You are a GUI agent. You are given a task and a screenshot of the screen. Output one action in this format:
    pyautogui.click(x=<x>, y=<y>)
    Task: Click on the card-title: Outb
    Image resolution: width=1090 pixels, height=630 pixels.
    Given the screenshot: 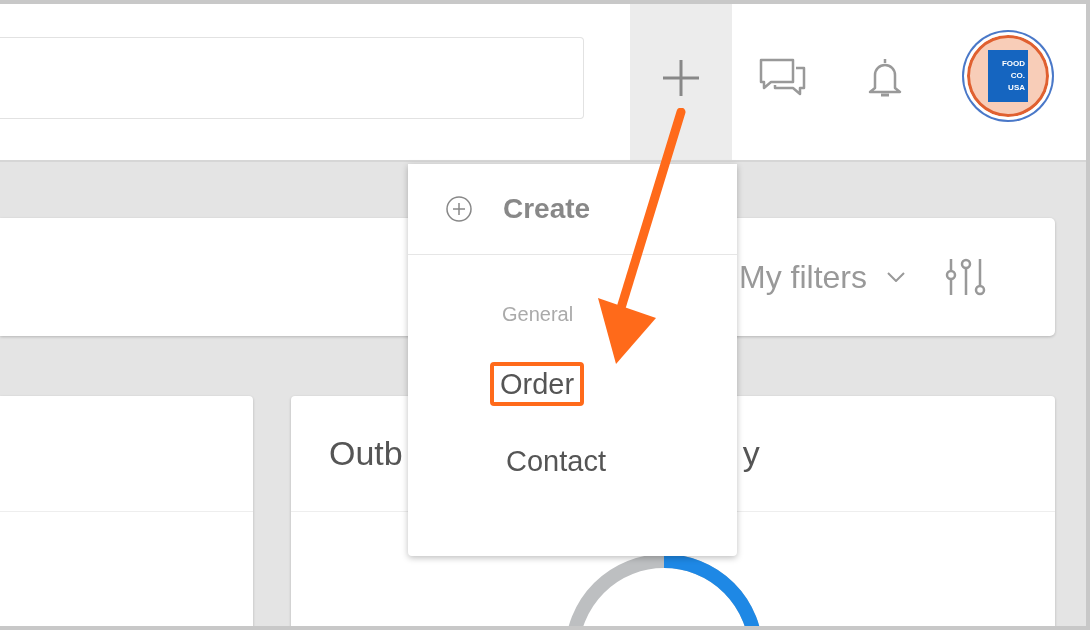 What is the action you would take?
    pyautogui.click(x=366, y=453)
    